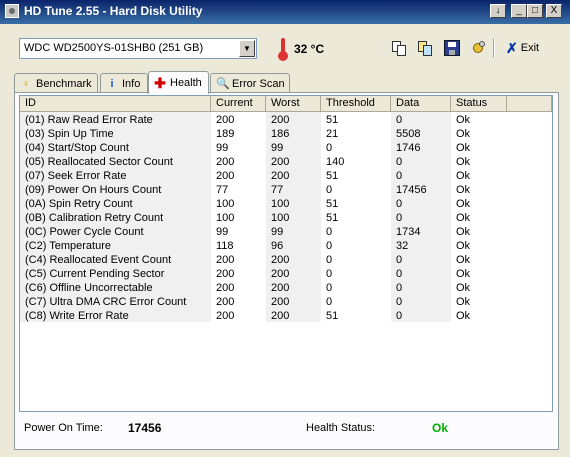 This screenshot has width=570, height=457. What do you see at coordinates (452, 48) in the screenshot?
I see `save-icon` at bounding box center [452, 48].